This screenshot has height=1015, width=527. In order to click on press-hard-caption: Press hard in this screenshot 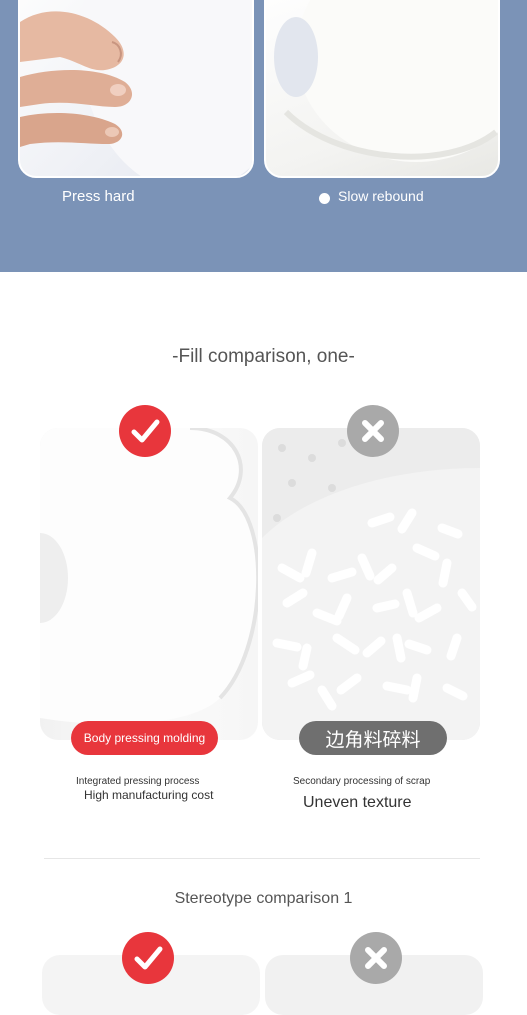, I will do `click(98, 196)`.